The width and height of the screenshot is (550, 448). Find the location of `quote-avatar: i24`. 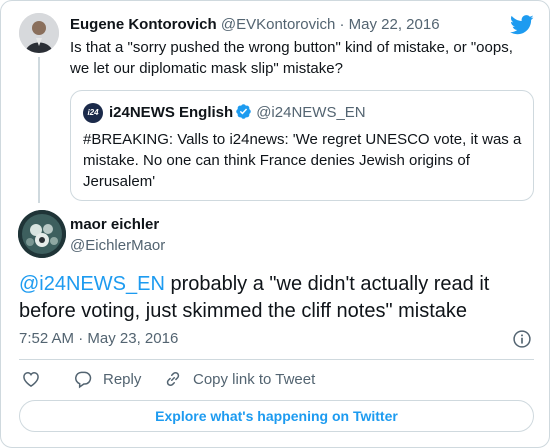

quote-avatar: i24 is located at coordinates (93, 113).